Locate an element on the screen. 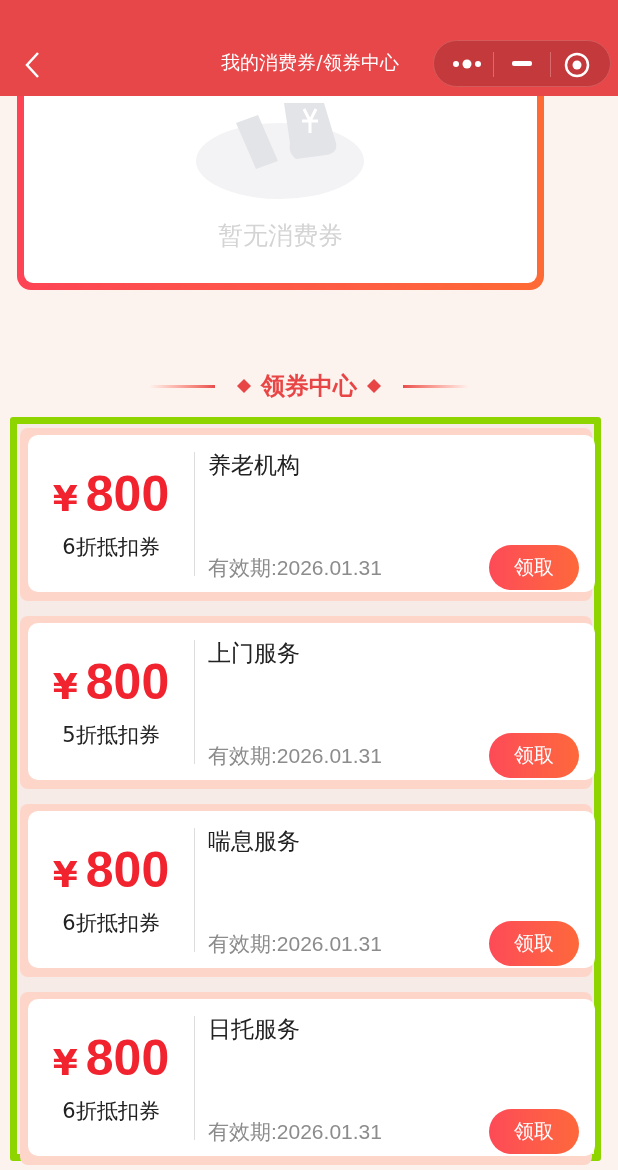 Image resolution: width=618 pixels, height=1170 pixels. coupon-name: 上门服务 is located at coordinates (254, 653).